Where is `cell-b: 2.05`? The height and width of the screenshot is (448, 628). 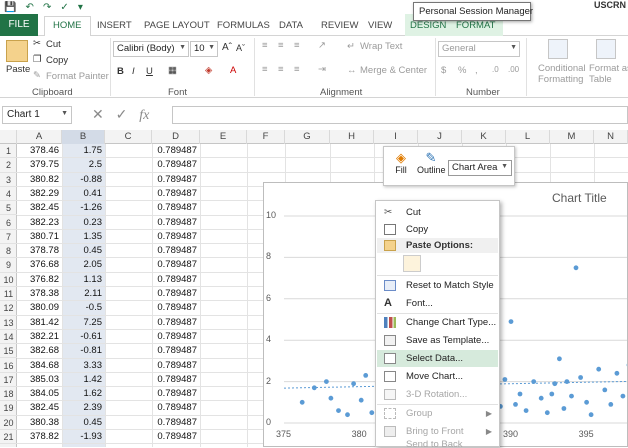
cell-b: 2.05 is located at coordinates (83, 265).